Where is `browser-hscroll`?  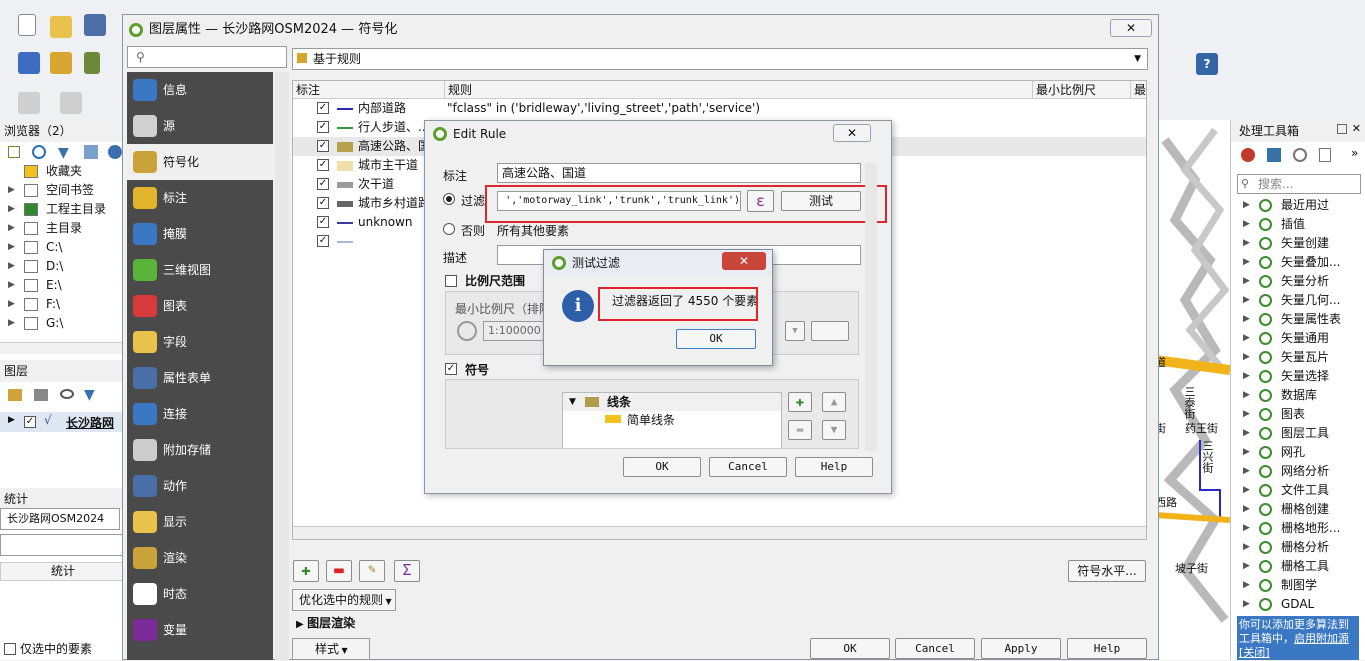 browser-hscroll is located at coordinates (63, 348).